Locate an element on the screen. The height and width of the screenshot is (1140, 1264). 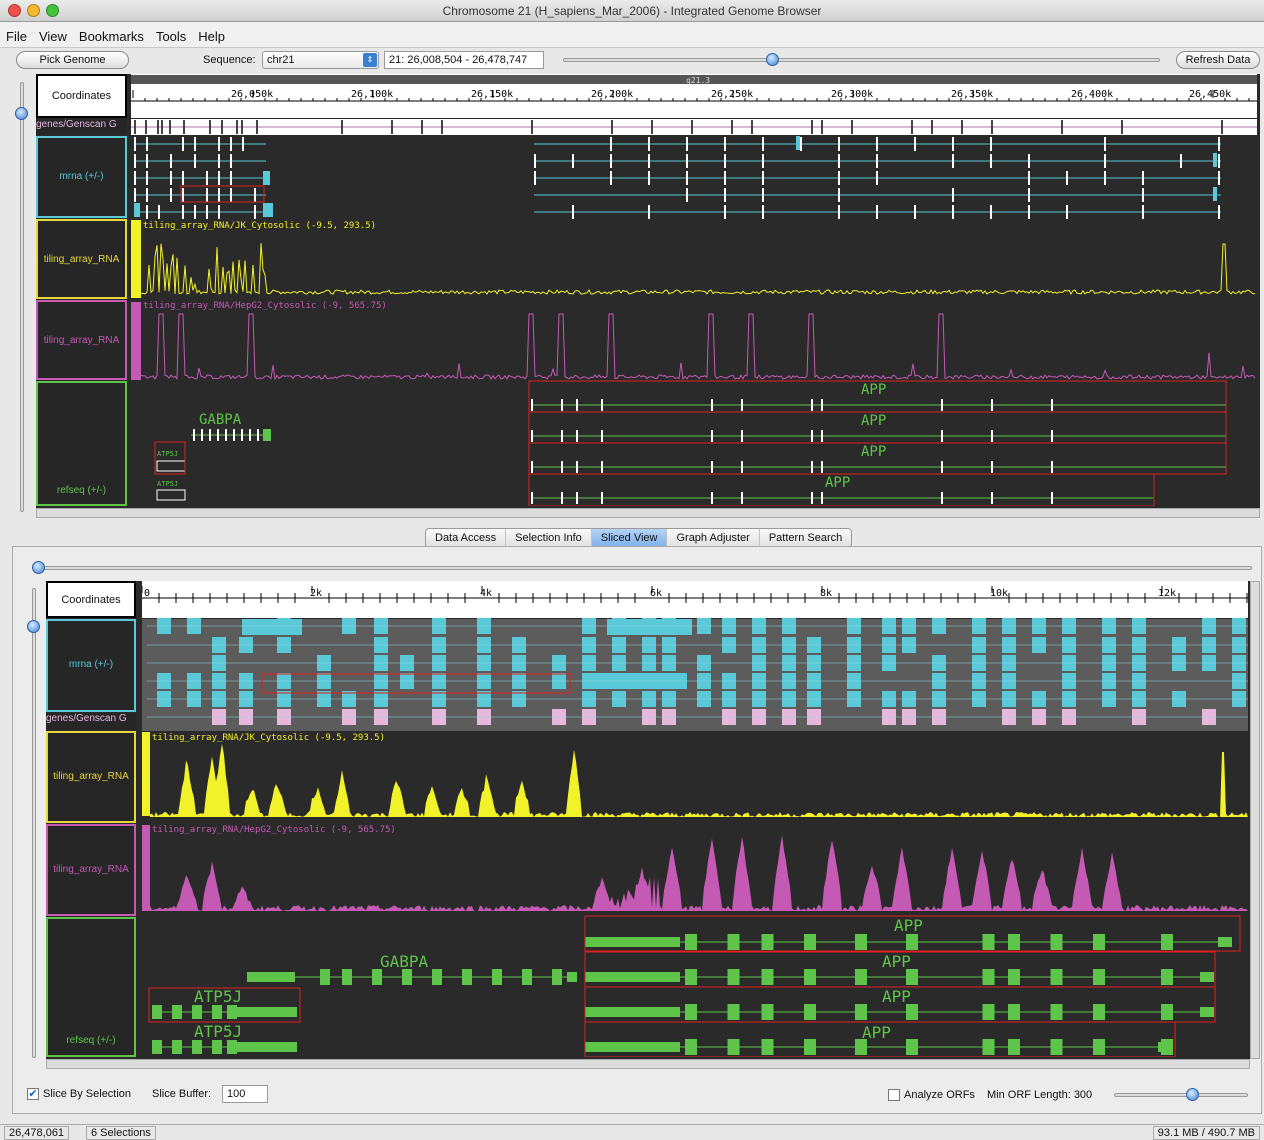
menu-help: Help is located at coordinates (211, 33).